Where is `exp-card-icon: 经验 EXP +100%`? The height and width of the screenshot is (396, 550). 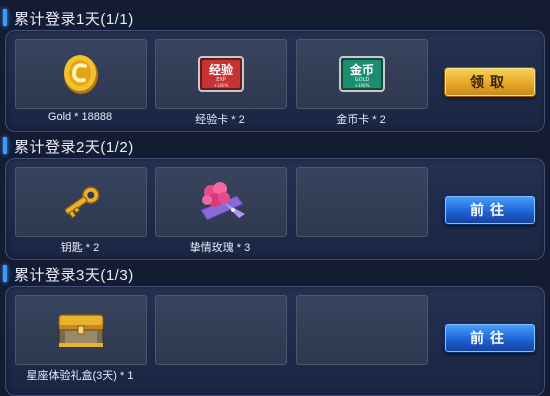 exp-card-icon: 经验 EXP +100% is located at coordinates (221, 74).